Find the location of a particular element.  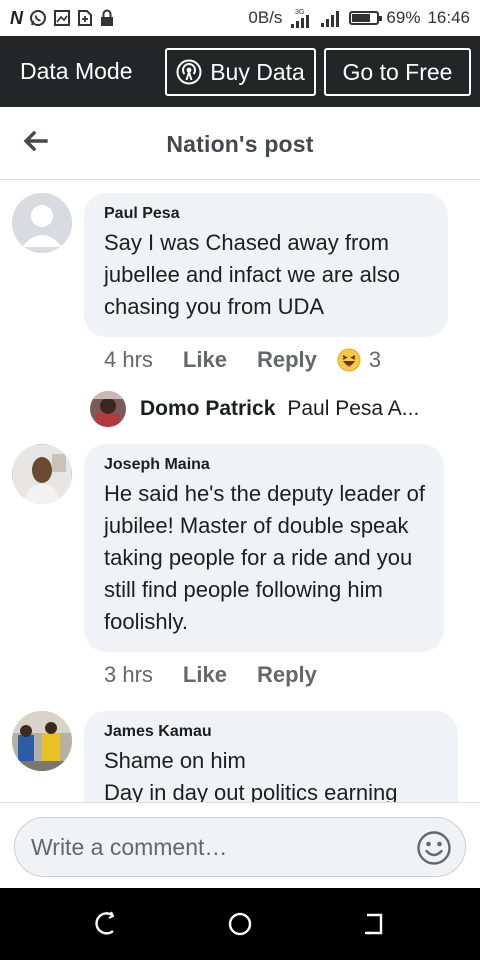

whatsapp-icon is located at coordinates (38, 18).